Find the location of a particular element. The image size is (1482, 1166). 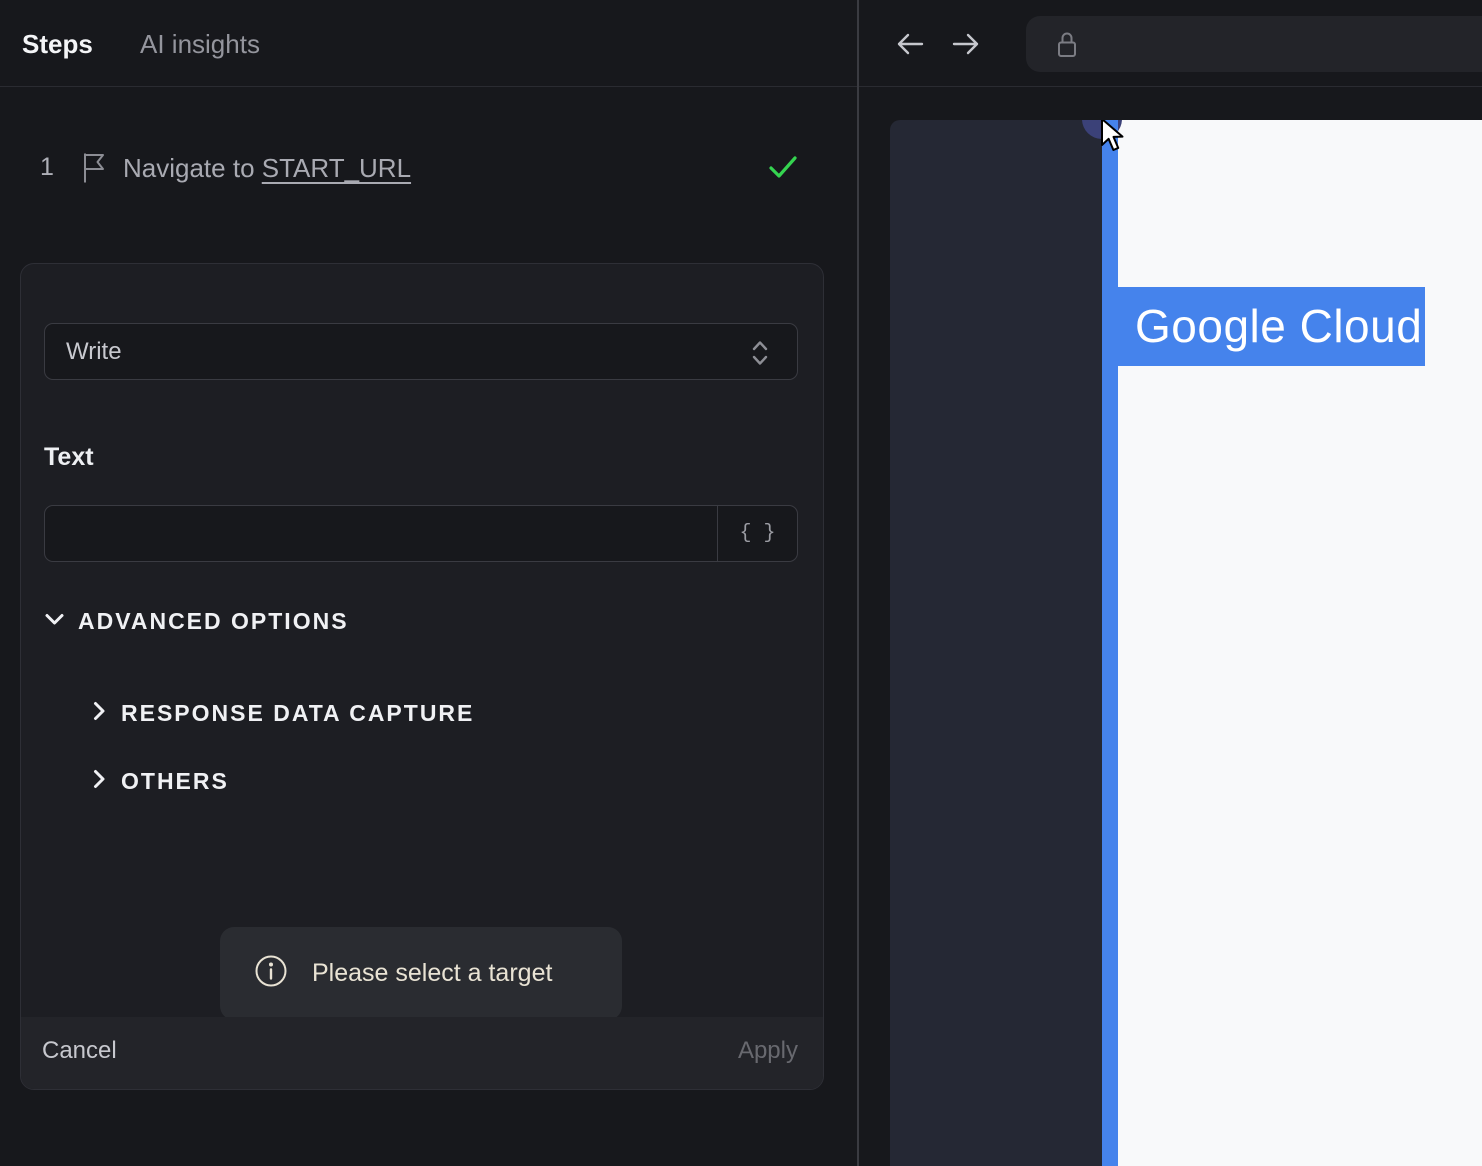

lock-icon is located at coordinates (1067, 47).